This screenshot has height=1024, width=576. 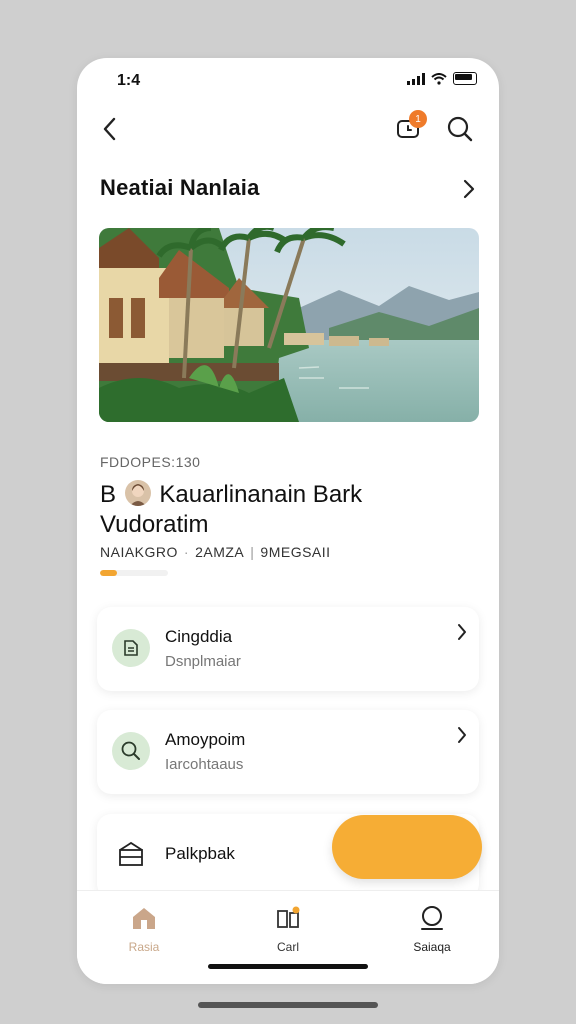 I want to click on home-indicator, so click(x=288, y=966).